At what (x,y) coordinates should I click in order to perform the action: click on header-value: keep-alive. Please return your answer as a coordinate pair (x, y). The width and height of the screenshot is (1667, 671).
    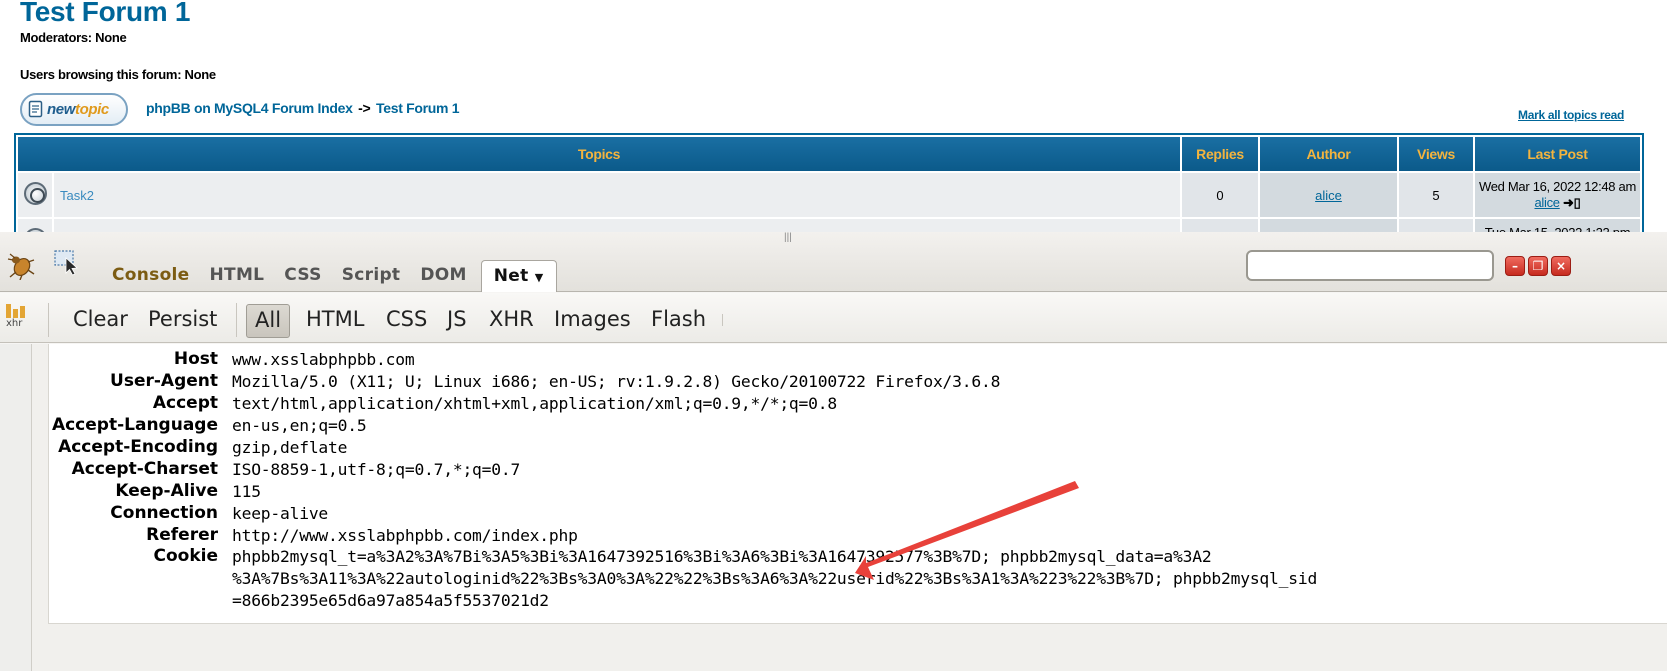
    Looking at the image, I should click on (280, 513).